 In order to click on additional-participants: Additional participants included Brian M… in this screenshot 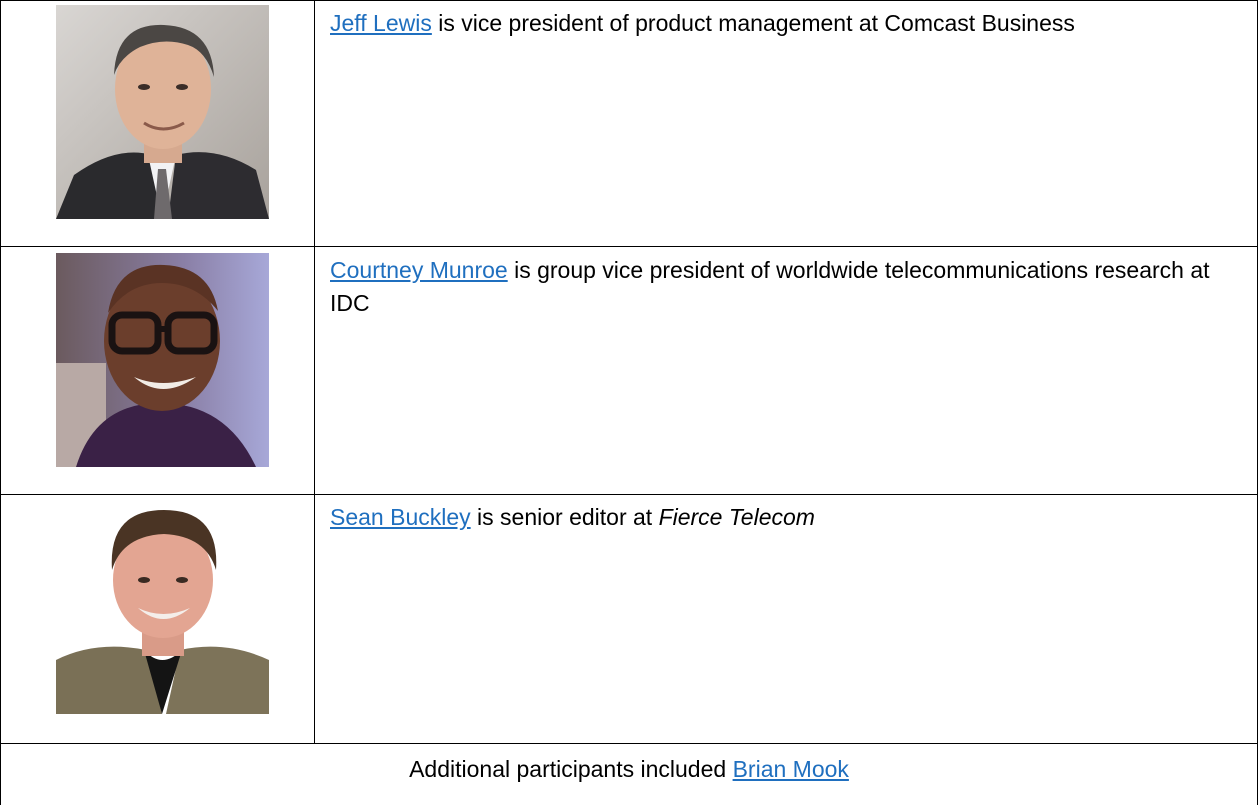, I will do `click(629, 769)`.